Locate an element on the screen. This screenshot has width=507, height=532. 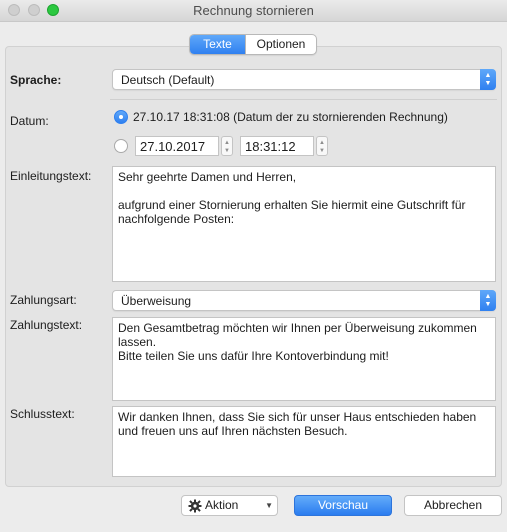
zahlungsart-select: Überweisung ▲ ▼ is located at coordinates (304, 300).